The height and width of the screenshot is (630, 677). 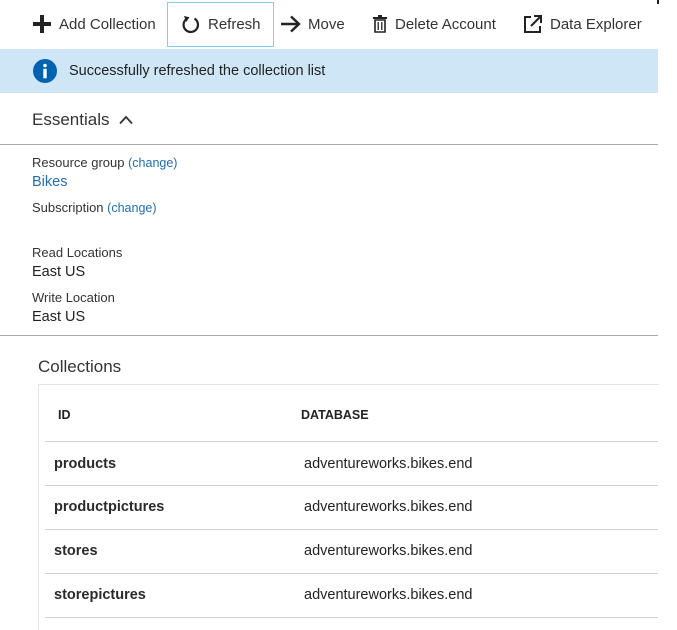 What do you see at coordinates (152, 163) in the screenshot?
I see `resource-group-change-link: (change)` at bounding box center [152, 163].